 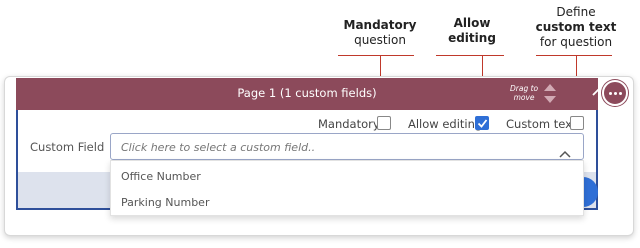 I want to click on callout-custom-text-title: Define, so click(x=576, y=12).